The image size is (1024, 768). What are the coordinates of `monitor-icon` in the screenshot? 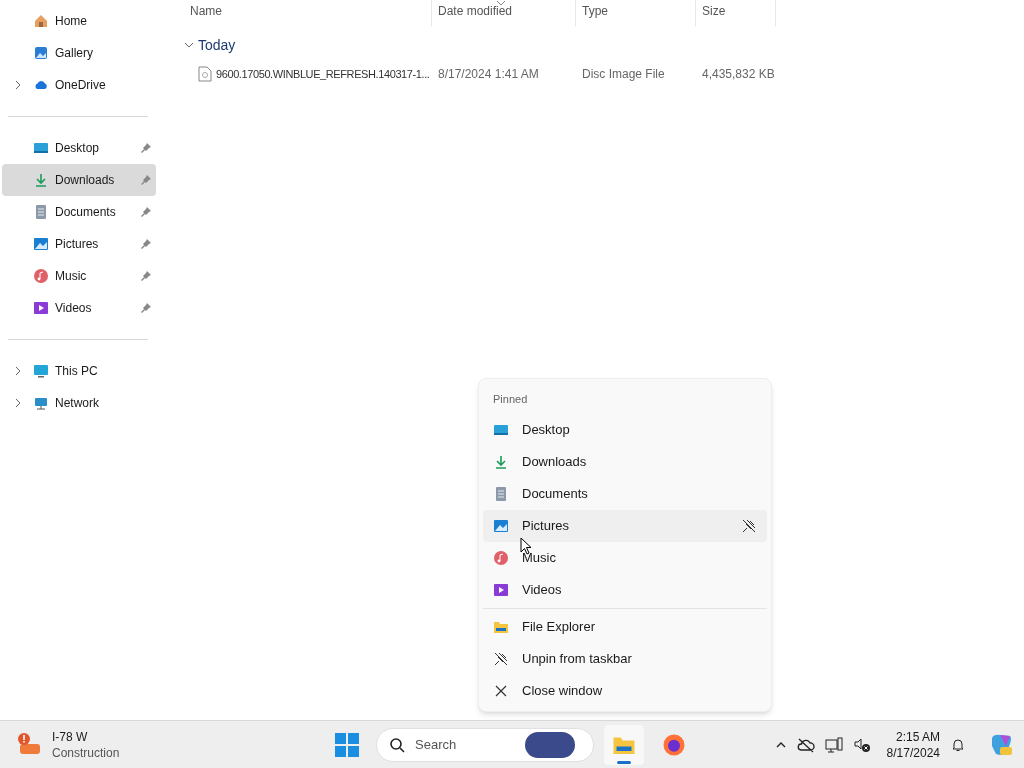 It's located at (41, 371).